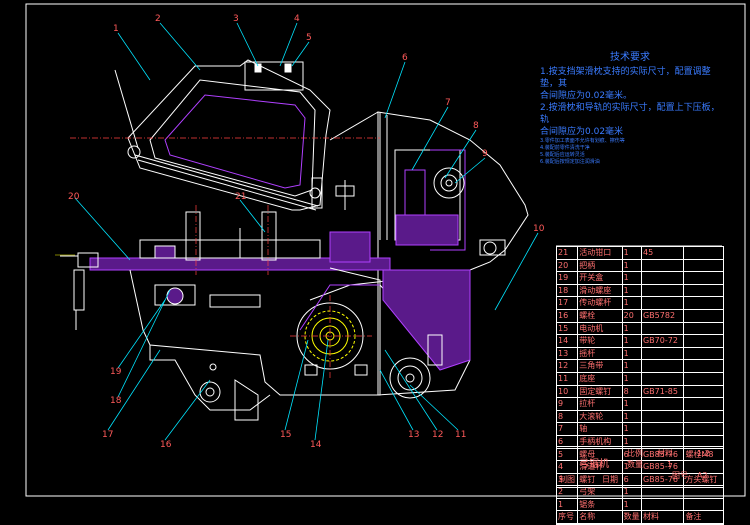 The image size is (750, 525). I want to click on bom-cell: 电动机, so click(600, 328).